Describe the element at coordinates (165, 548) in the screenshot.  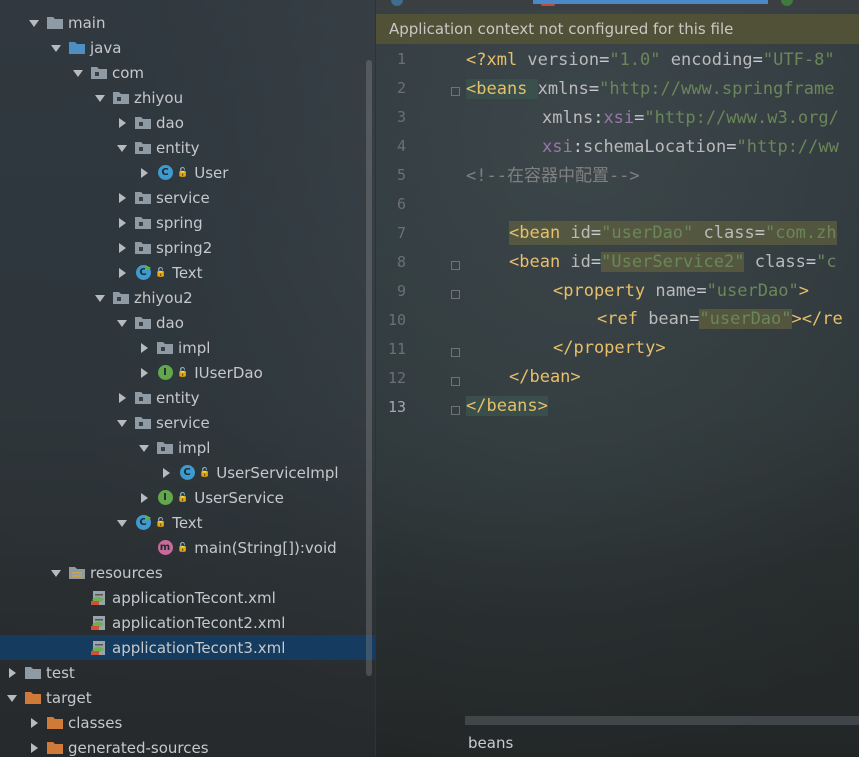
I see `method-icon: m` at that location.